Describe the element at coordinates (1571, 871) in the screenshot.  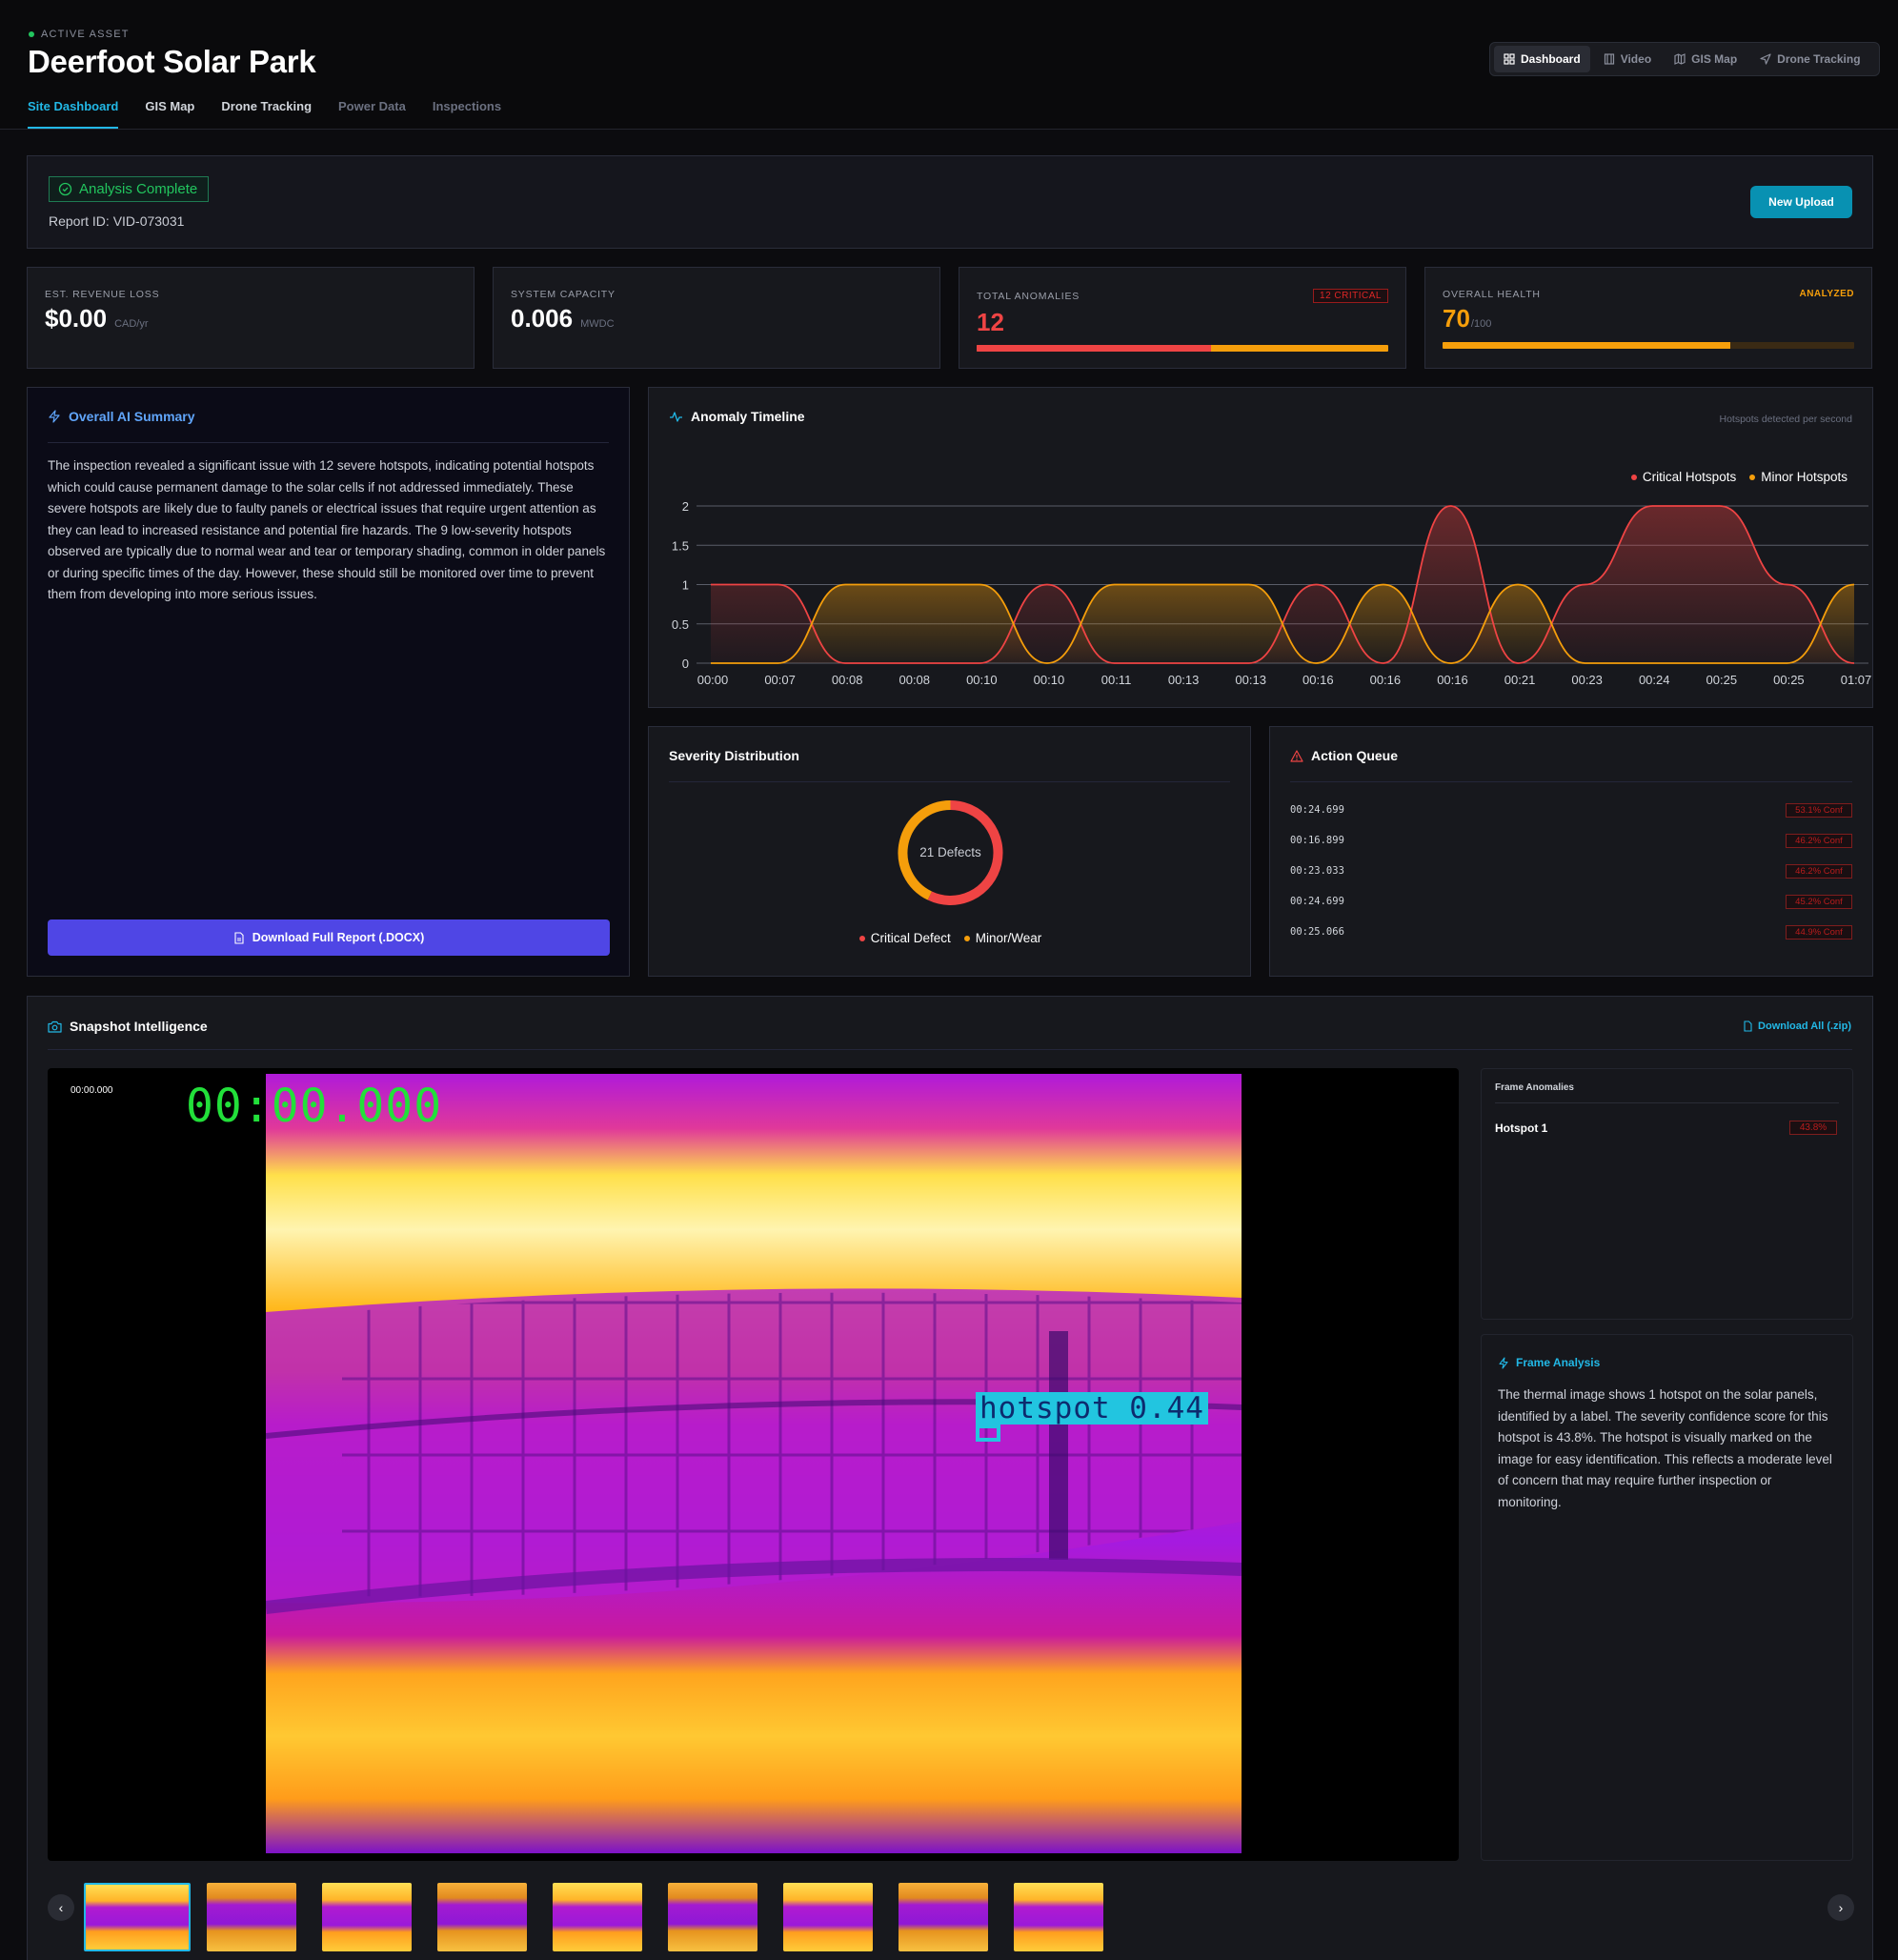
I see `queue-item: 00:23.033 46.2% Conf` at that location.